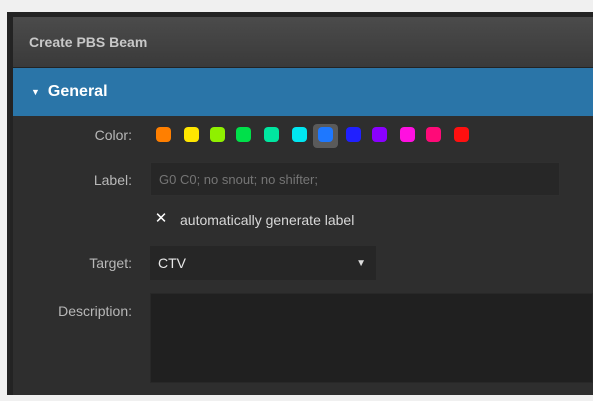  What do you see at coordinates (110, 263) in the screenshot?
I see `target-label: Target:` at bounding box center [110, 263].